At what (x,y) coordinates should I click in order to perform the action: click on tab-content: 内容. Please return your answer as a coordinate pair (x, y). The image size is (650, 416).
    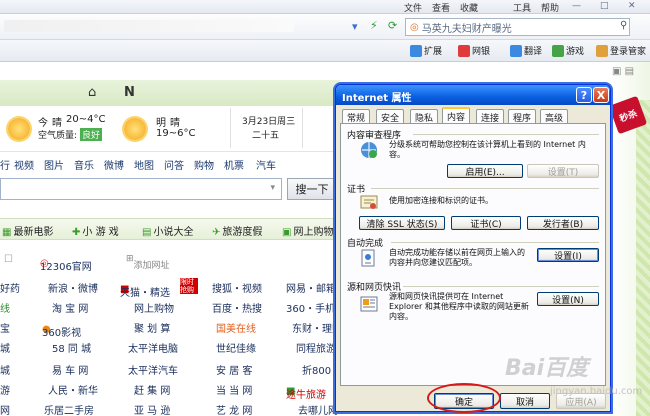
    Looking at the image, I should click on (456, 115).